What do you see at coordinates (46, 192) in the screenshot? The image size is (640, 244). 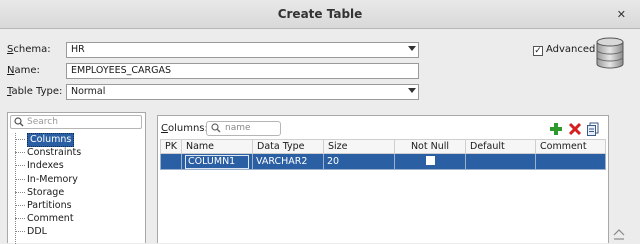 I see `sidebar-item-label: Storage` at bounding box center [46, 192].